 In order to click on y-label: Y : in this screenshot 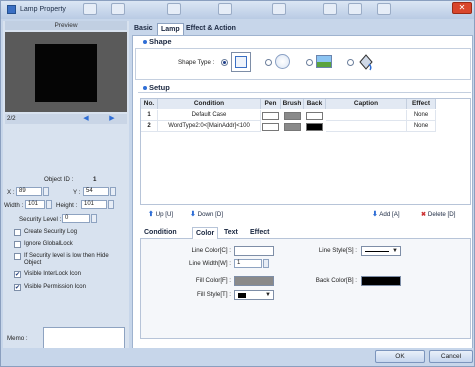, I will do `click(77, 192)`.